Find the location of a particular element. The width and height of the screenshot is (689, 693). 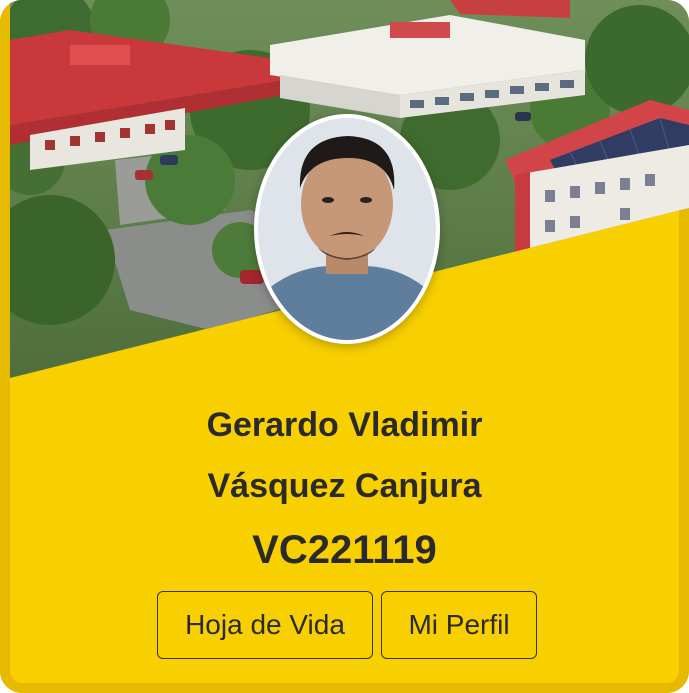

student-id: VC221119 is located at coordinates (344, 550).